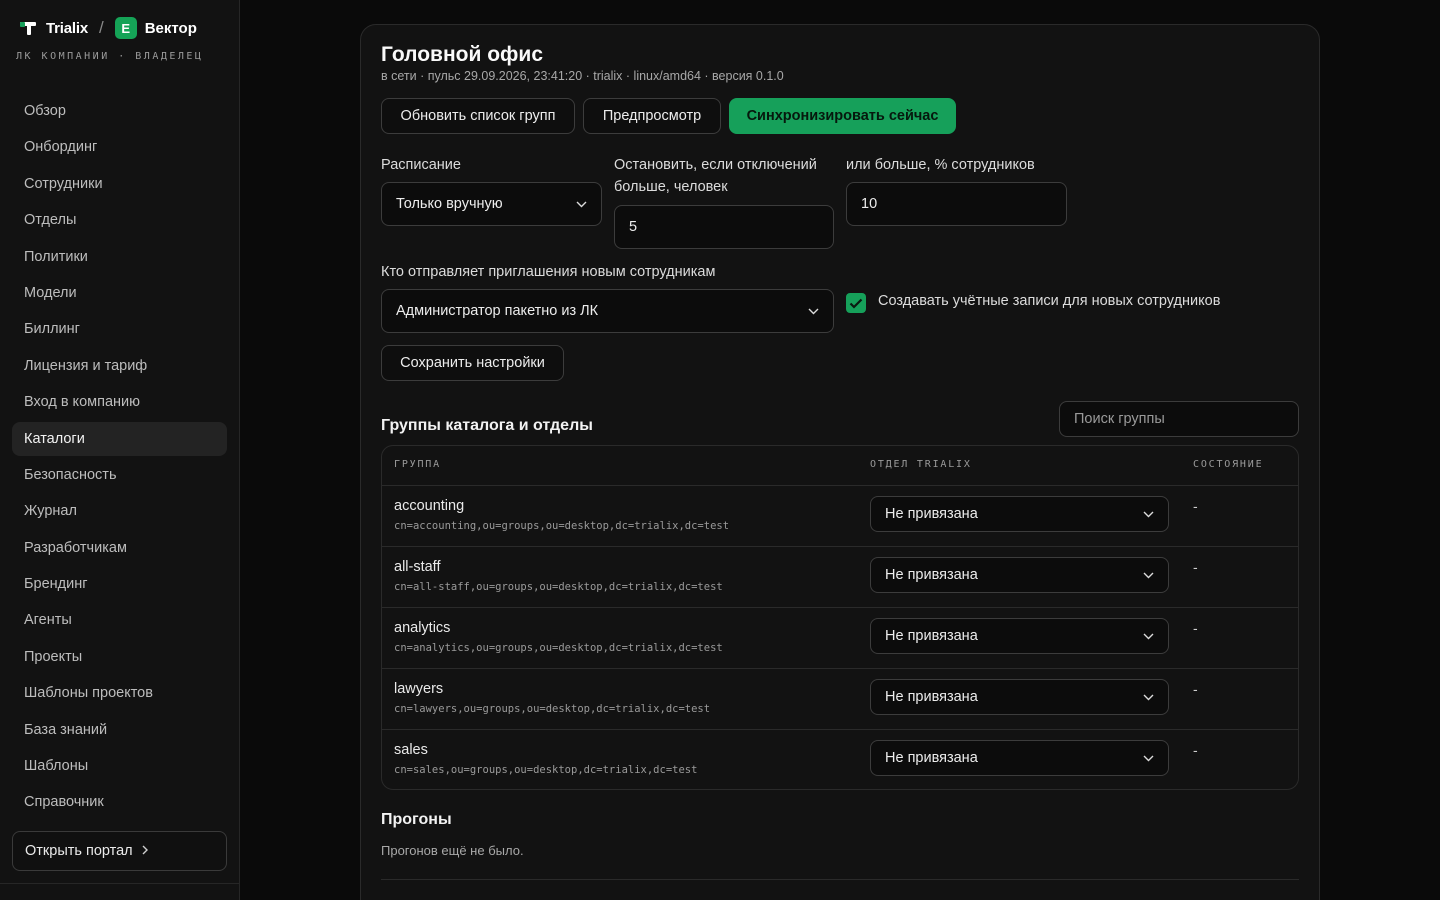  Describe the element at coordinates (119, 438) in the screenshot. I see `sidebar-item-catalogs: Каталоги` at that location.